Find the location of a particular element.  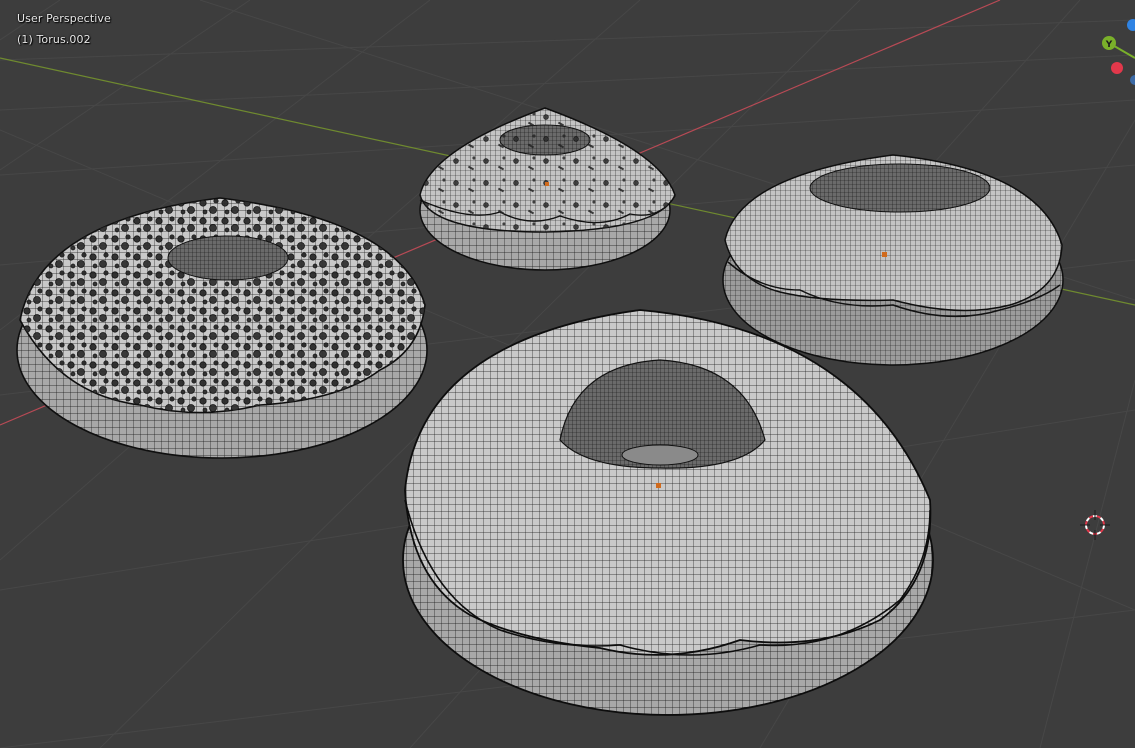

y-axis-label: Y is located at coordinates (1109, 45).